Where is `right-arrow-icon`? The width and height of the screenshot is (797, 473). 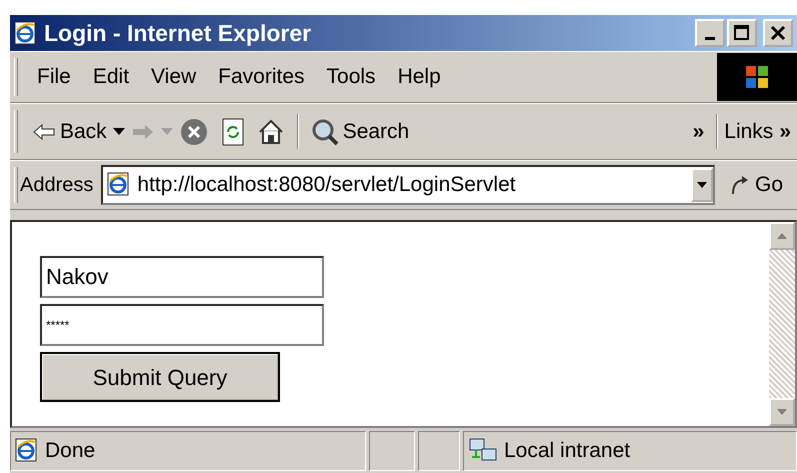
right-arrow-icon is located at coordinates (142, 131).